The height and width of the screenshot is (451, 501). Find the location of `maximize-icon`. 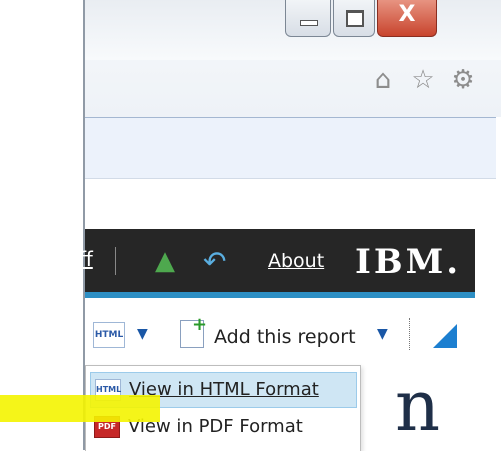

maximize-icon is located at coordinates (355, 18).